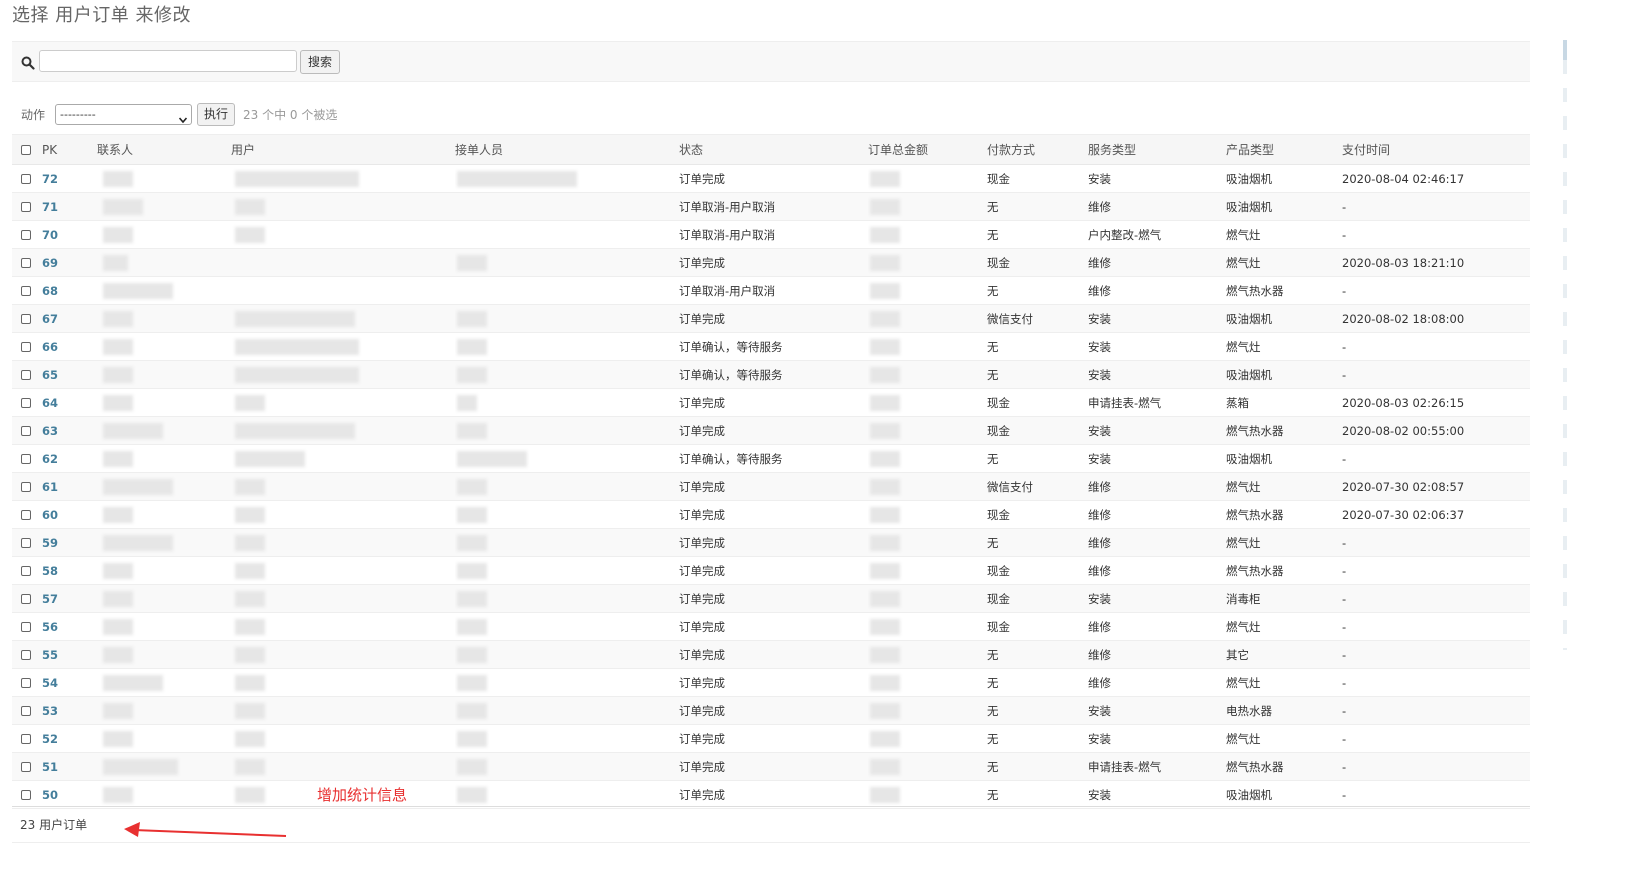 This screenshot has width=1631, height=887. What do you see at coordinates (1157, 682) in the screenshot?
I see `row-service-cell: 维修` at bounding box center [1157, 682].